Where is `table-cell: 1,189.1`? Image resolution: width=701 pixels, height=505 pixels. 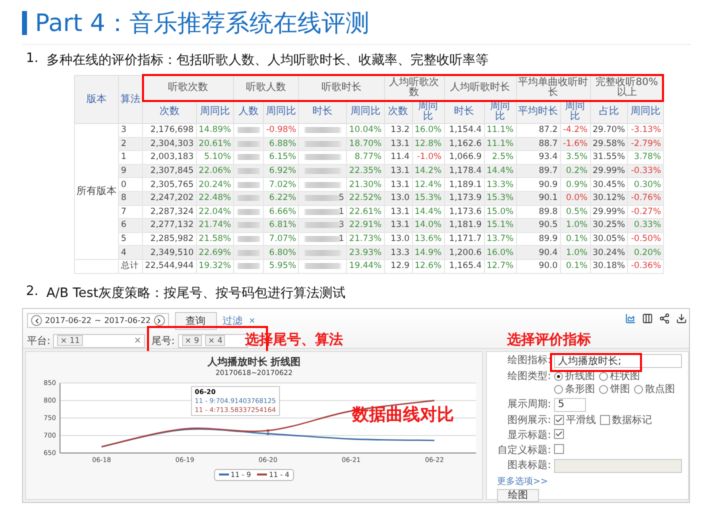
table-cell: 1,189.1 is located at coordinates (464, 185).